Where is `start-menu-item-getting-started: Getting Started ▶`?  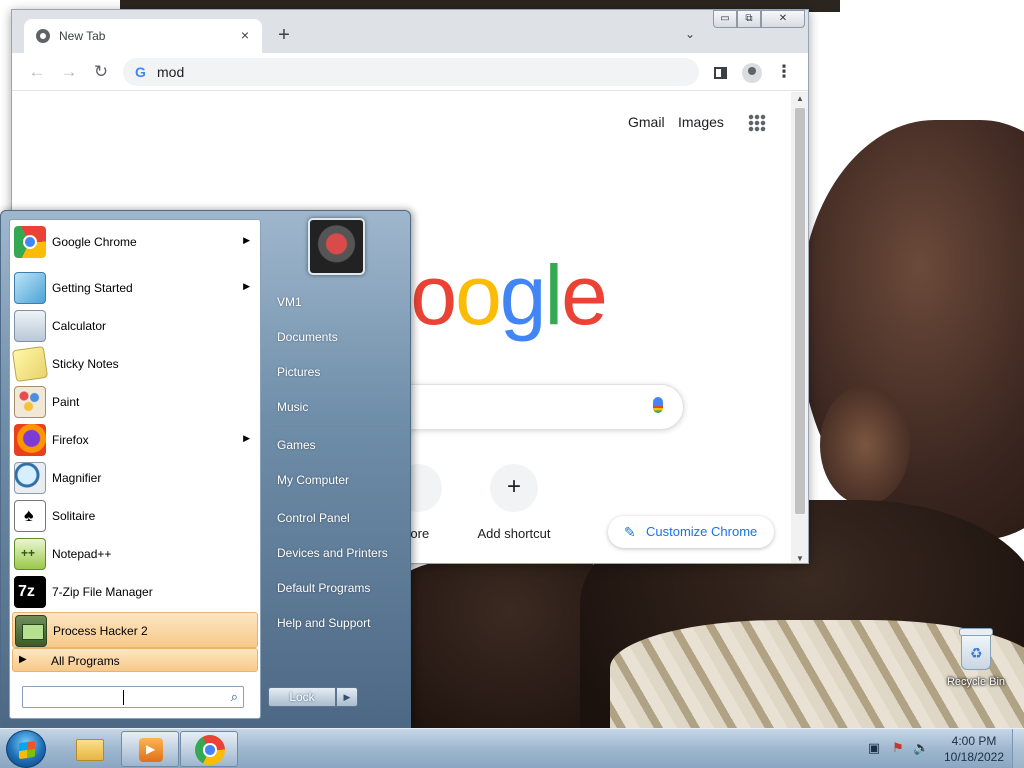
start-menu-item-getting-started: Getting Started ▶ is located at coordinates (135, 288).